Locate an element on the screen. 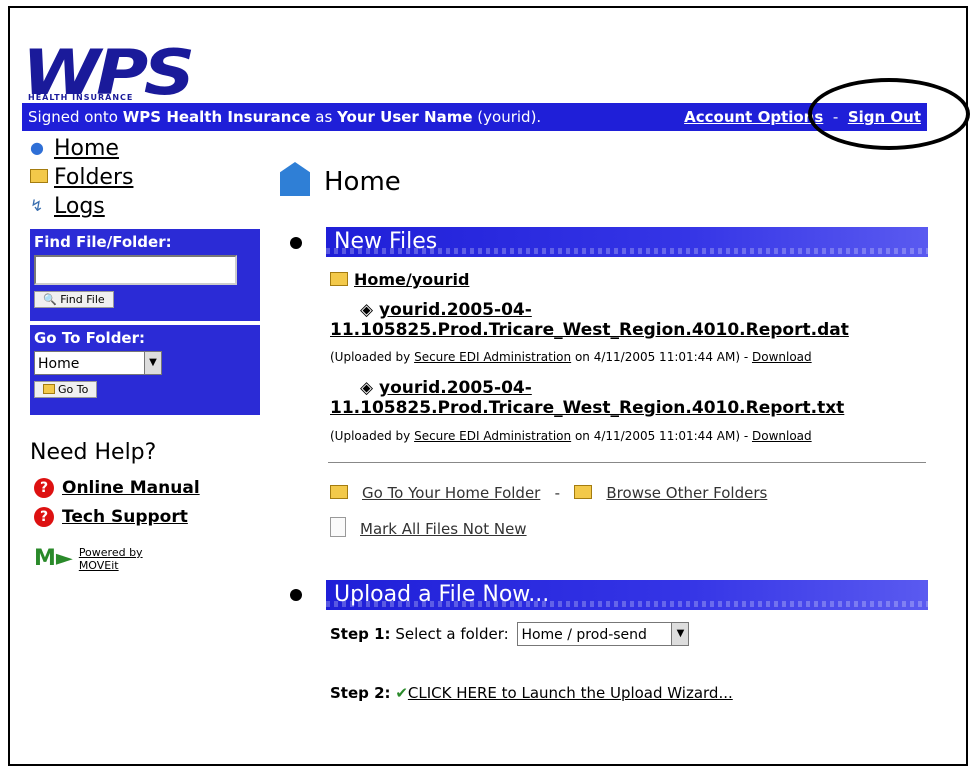  org-name: WPS Health Insurance is located at coordinates (216, 117).